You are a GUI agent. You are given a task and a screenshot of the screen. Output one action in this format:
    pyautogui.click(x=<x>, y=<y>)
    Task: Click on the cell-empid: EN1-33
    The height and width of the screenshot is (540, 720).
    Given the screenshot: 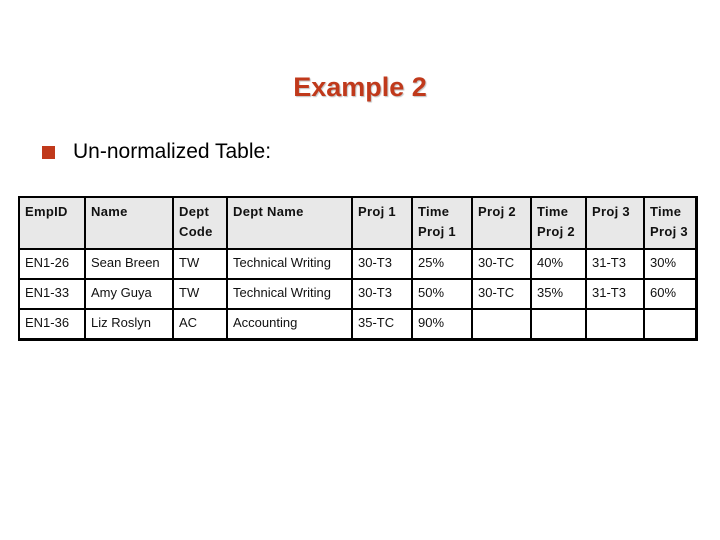 What is the action you would take?
    pyautogui.click(x=52, y=294)
    